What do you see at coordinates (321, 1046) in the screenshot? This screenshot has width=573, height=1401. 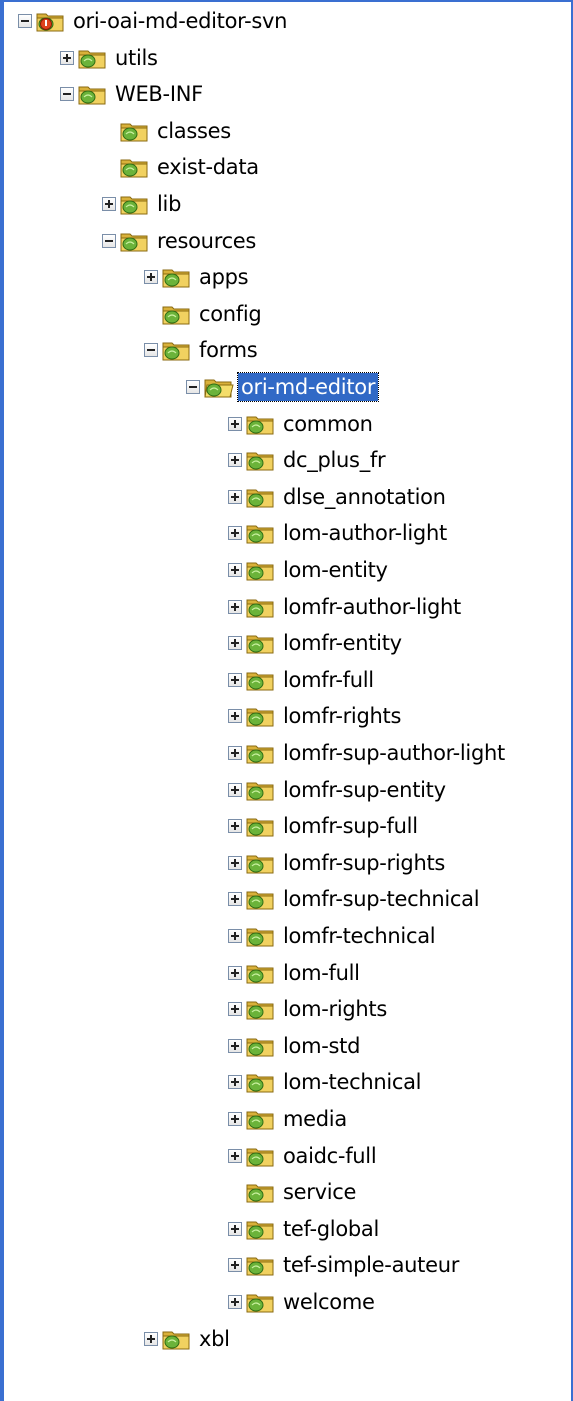 I see `tree-node-label: lom-std` at bounding box center [321, 1046].